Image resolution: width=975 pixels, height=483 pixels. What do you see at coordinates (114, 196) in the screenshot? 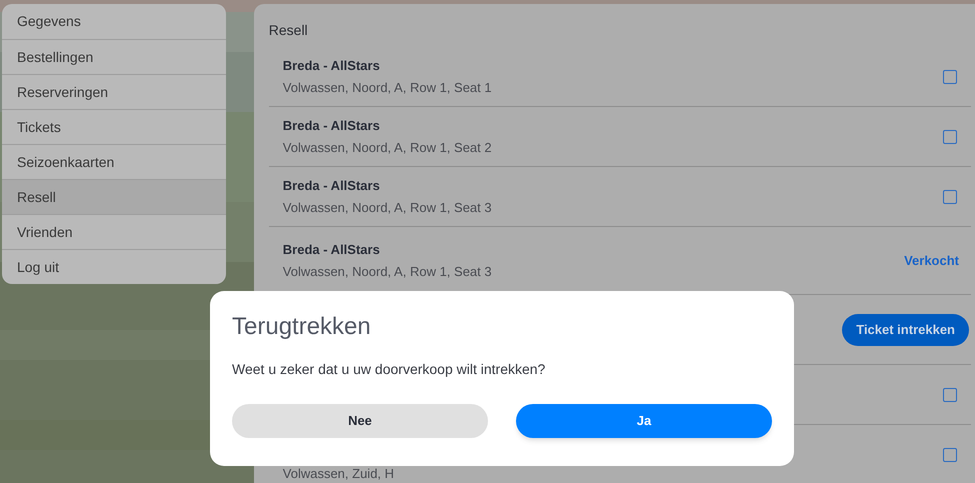
I see `sidebar-item: Resell` at bounding box center [114, 196].